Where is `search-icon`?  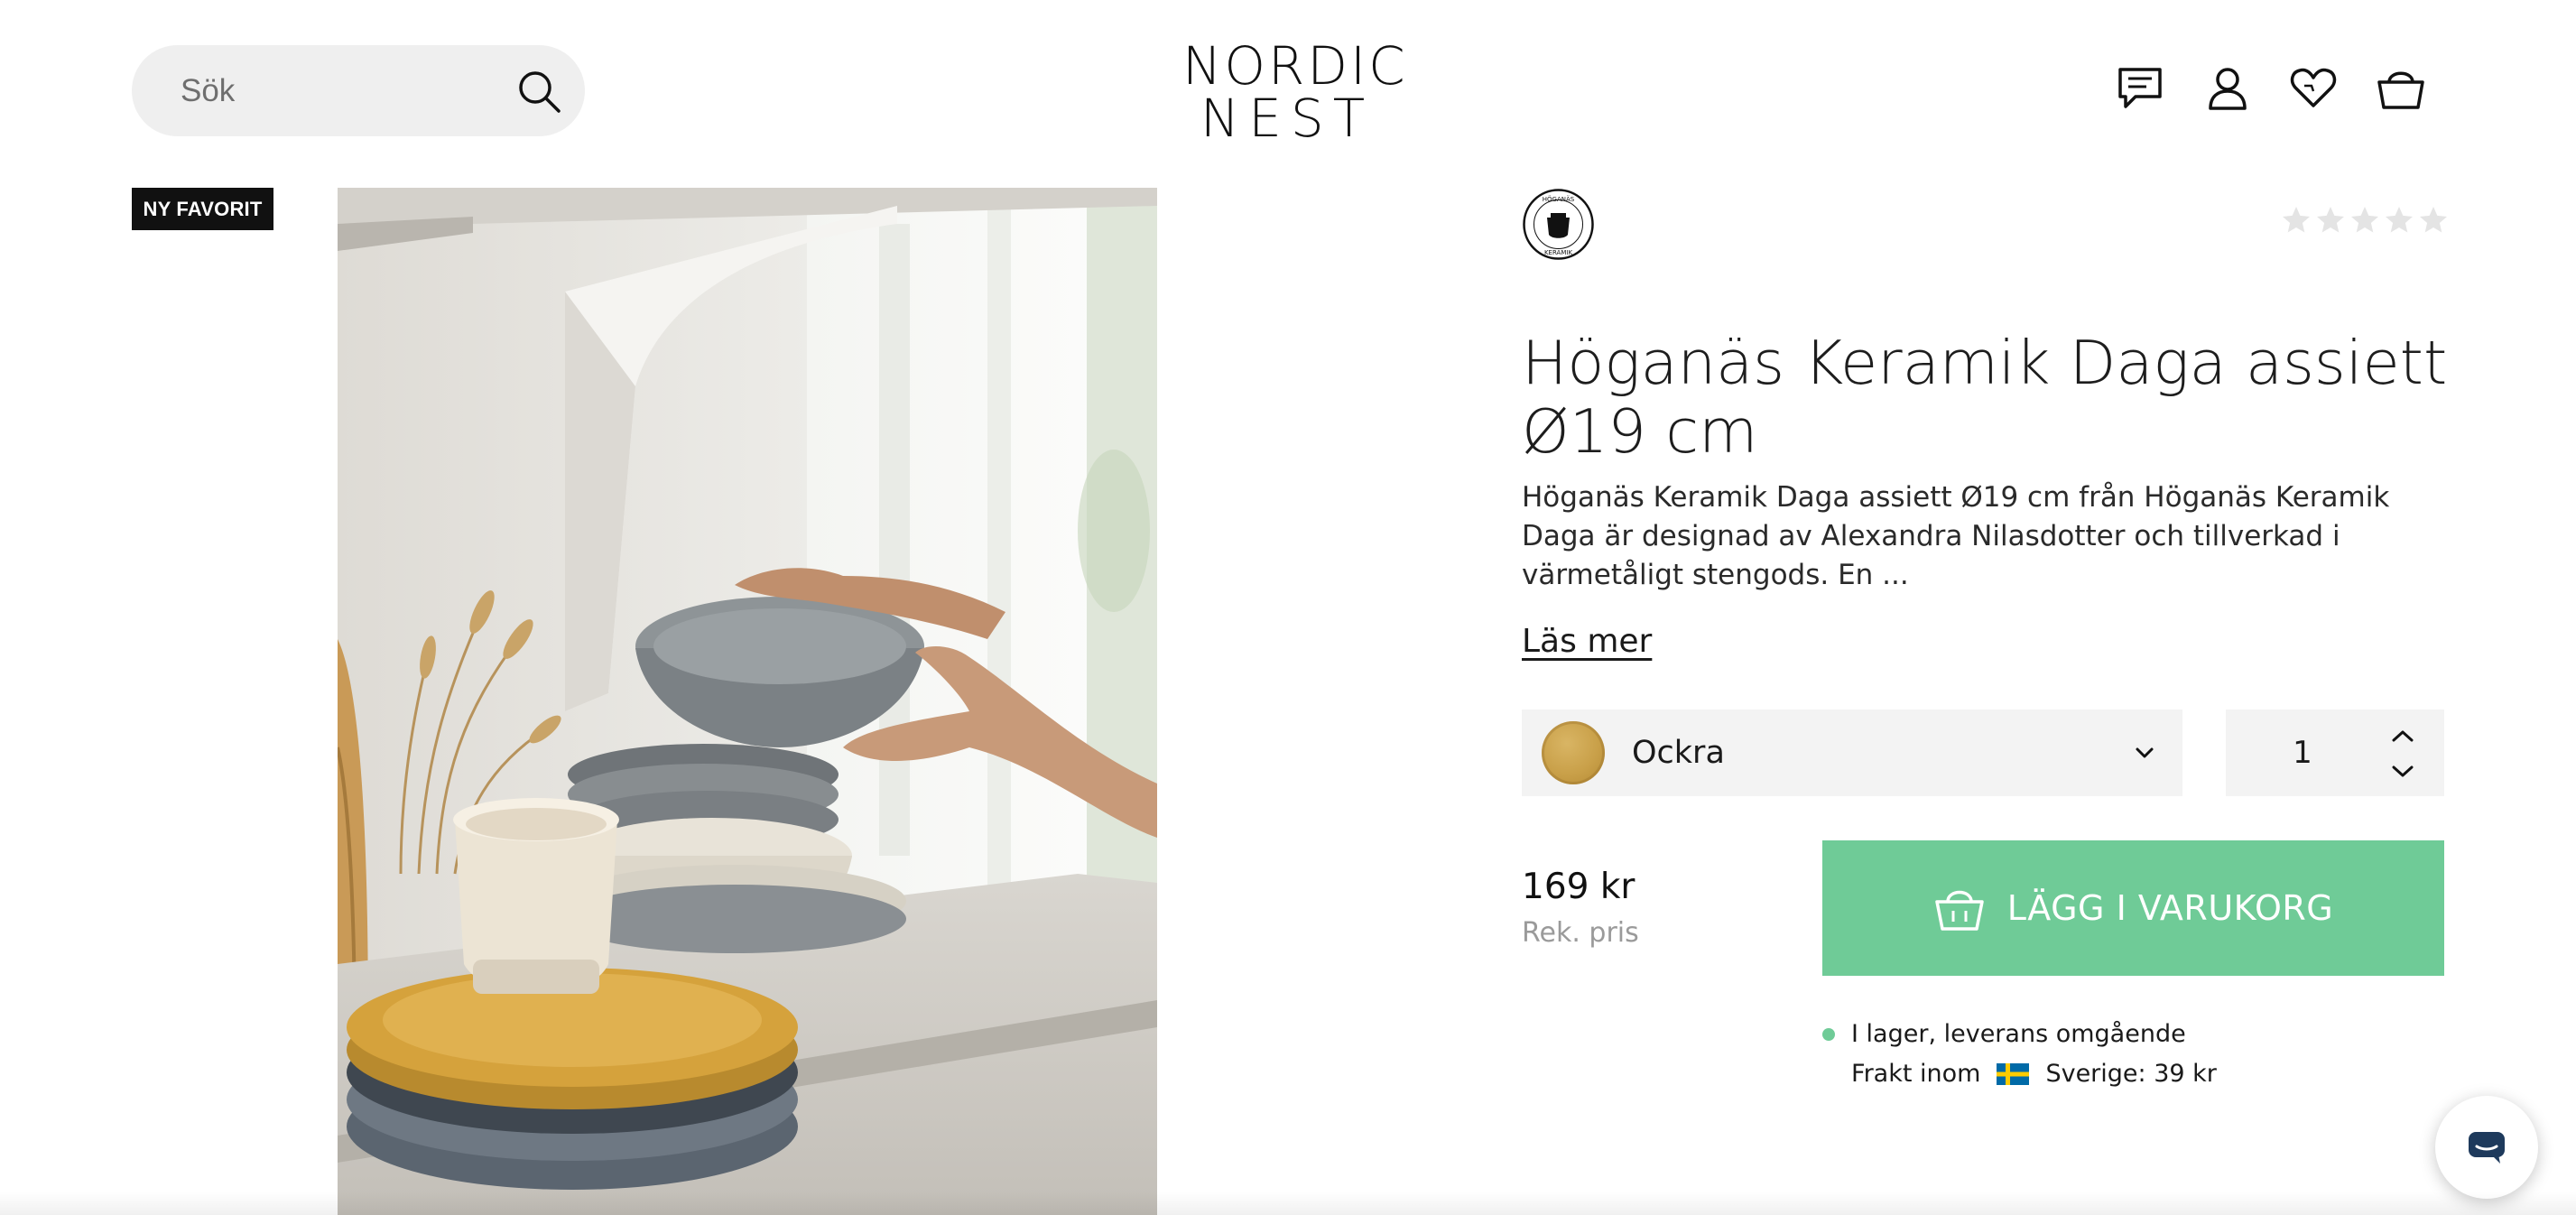
search-icon is located at coordinates (539, 92).